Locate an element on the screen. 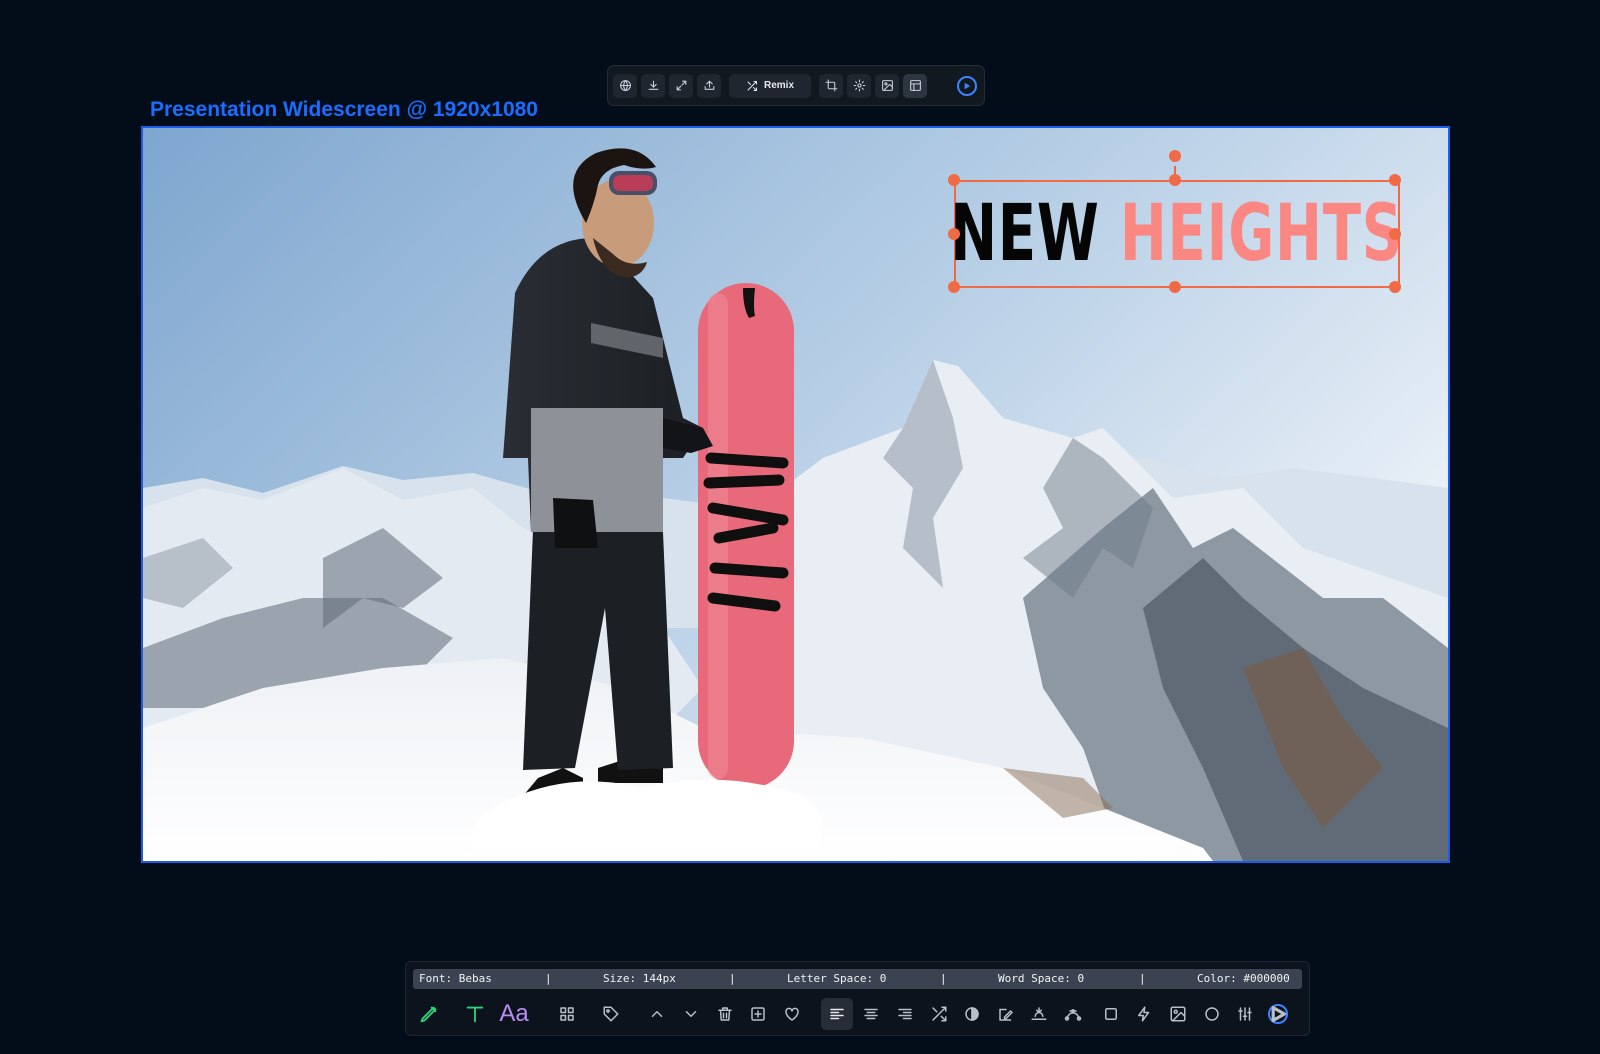  chevron-down-icon is located at coordinates (691, 1014).